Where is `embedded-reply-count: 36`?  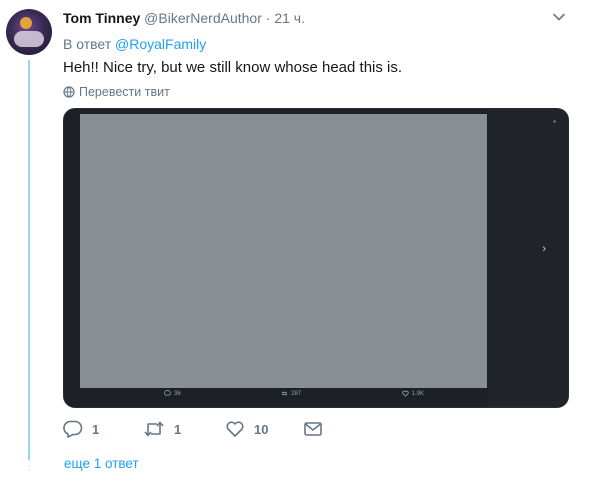
embedded-reply-count: 36 is located at coordinates (177, 393).